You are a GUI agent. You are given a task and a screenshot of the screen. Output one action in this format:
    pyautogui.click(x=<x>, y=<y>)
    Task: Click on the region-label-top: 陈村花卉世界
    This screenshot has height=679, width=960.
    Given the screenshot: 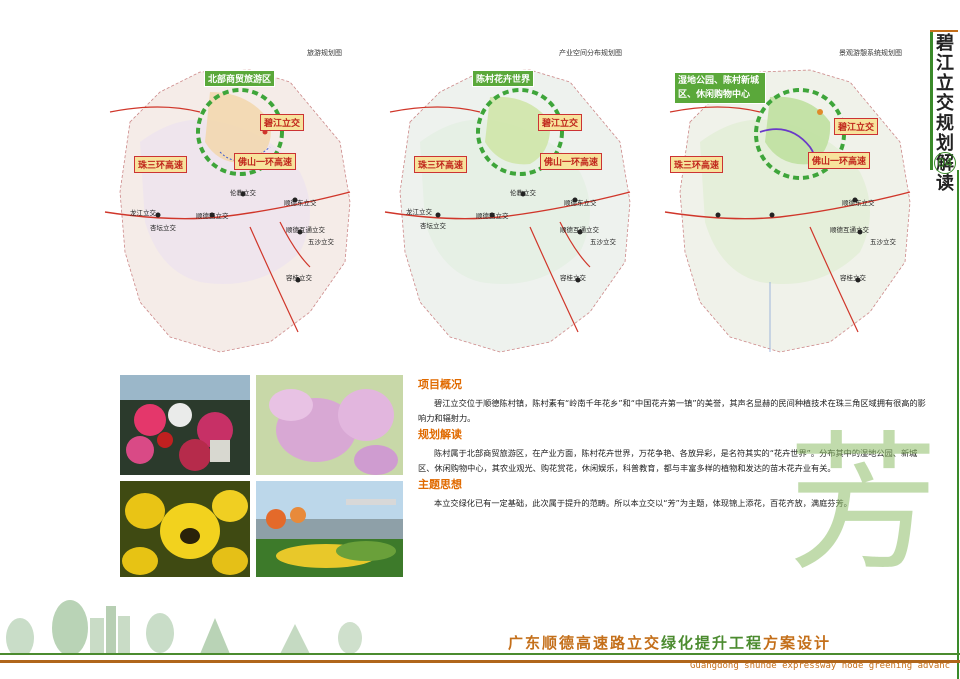 What is the action you would take?
    pyautogui.click(x=503, y=78)
    